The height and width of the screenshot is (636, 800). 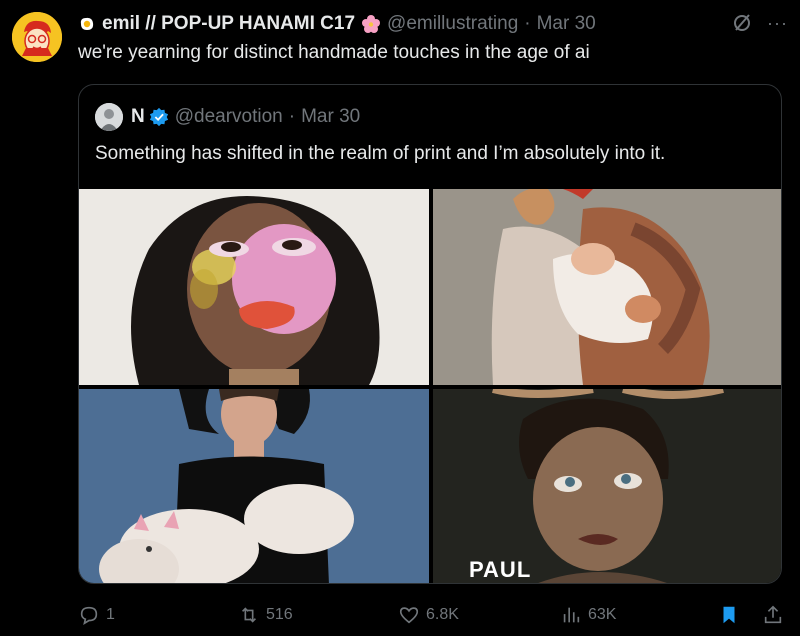 I want to click on bookmark-button, so click(x=729, y=615).